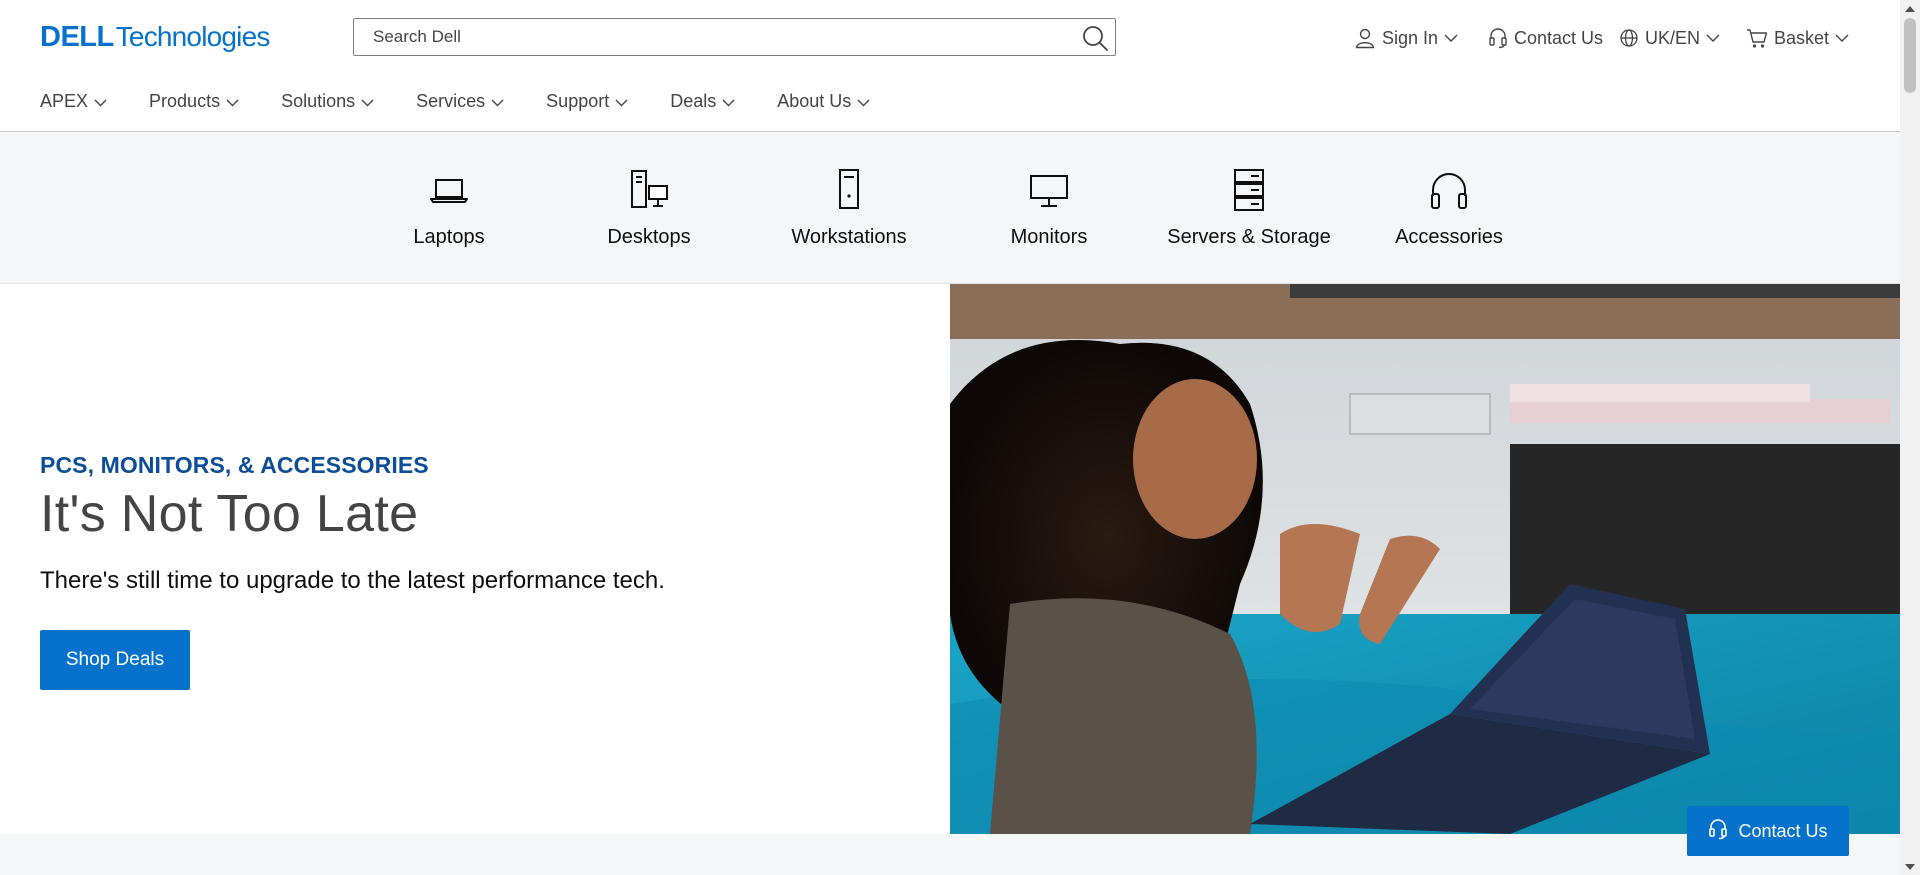 This screenshot has height=875, width=1920. What do you see at coordinates (115, 660) in the screenshot?
I see `shop-deals-button: Shop Deals` at bounding box center [115, 660].